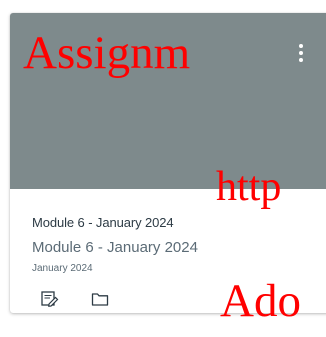 The width and height of the screenshot is (326, 337). I want to click on course-card-subtitle: Module 6 - January 2024, so click(115, 247).